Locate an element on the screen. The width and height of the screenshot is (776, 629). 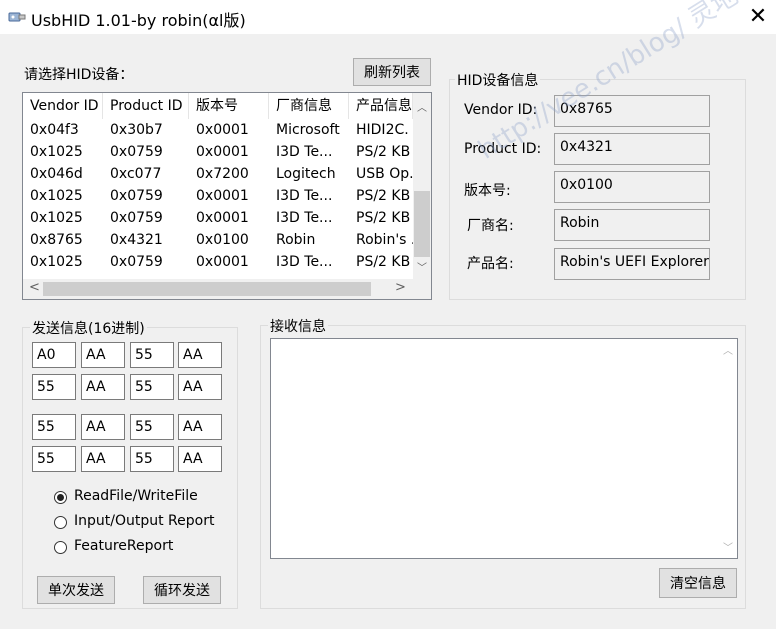
column-header-vendor-info: 厂商信息 is located at coordinates (309, 106).